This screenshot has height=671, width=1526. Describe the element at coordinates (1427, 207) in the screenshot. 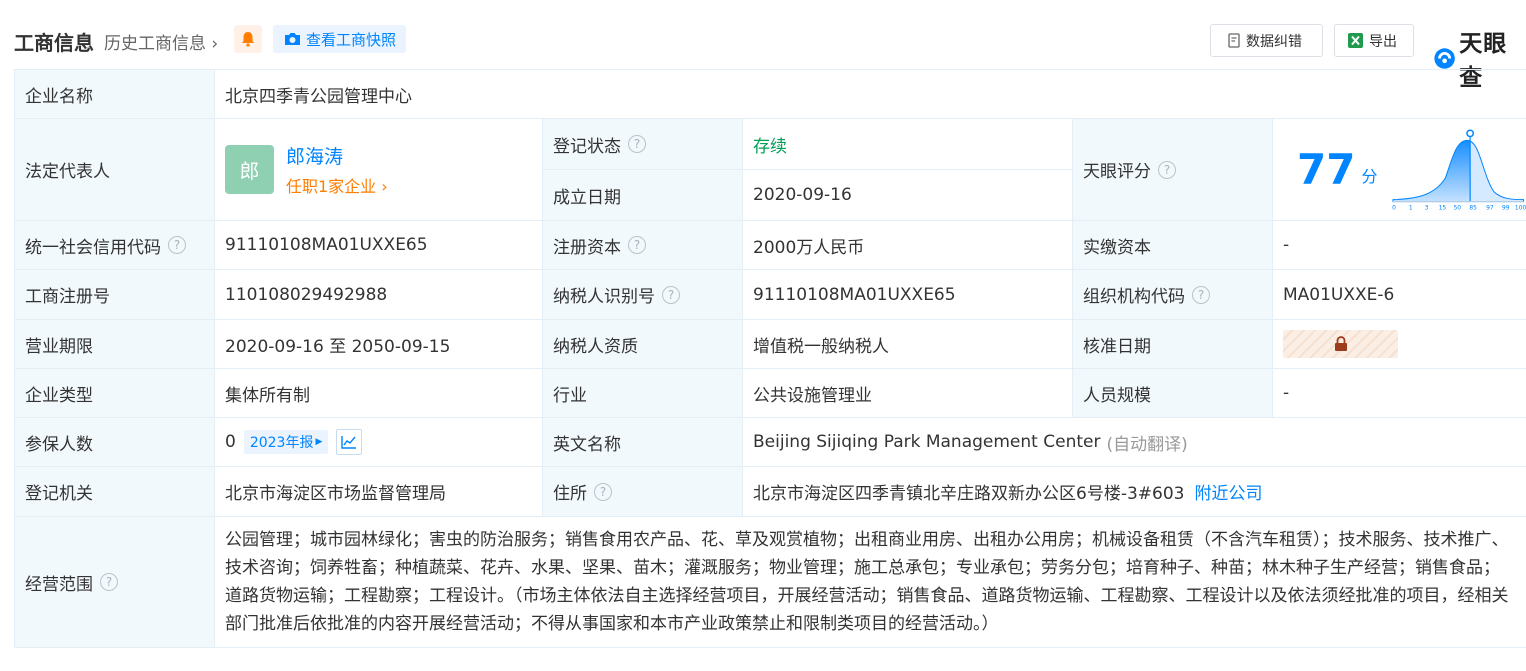

I see `score-axis-tick: 3` at that location.